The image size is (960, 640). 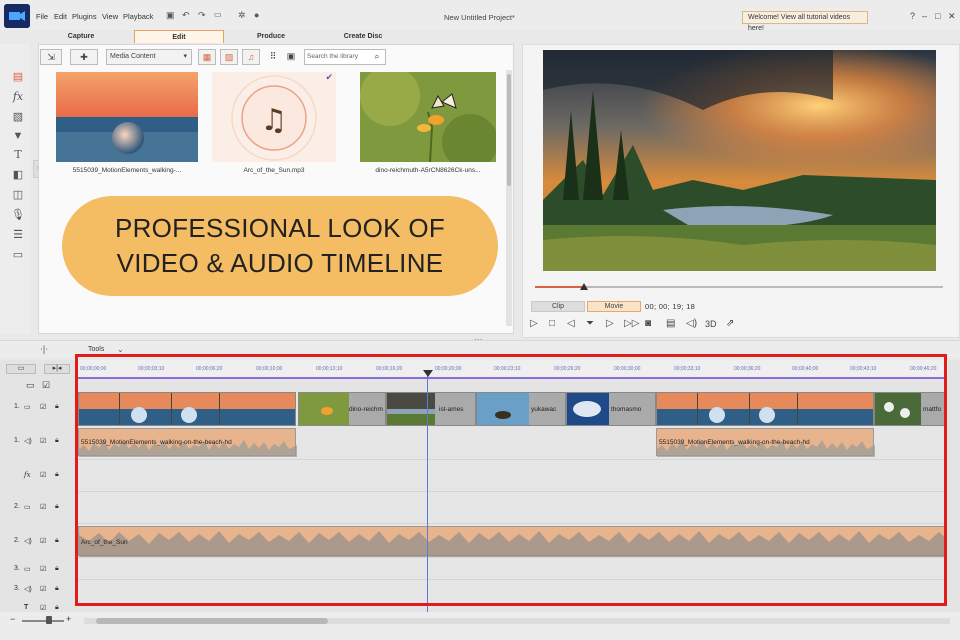 What do you see at coordinates (377, 57) in the screenshot?
I see `search-icon: ⌕` at bounding box center [377, 57].